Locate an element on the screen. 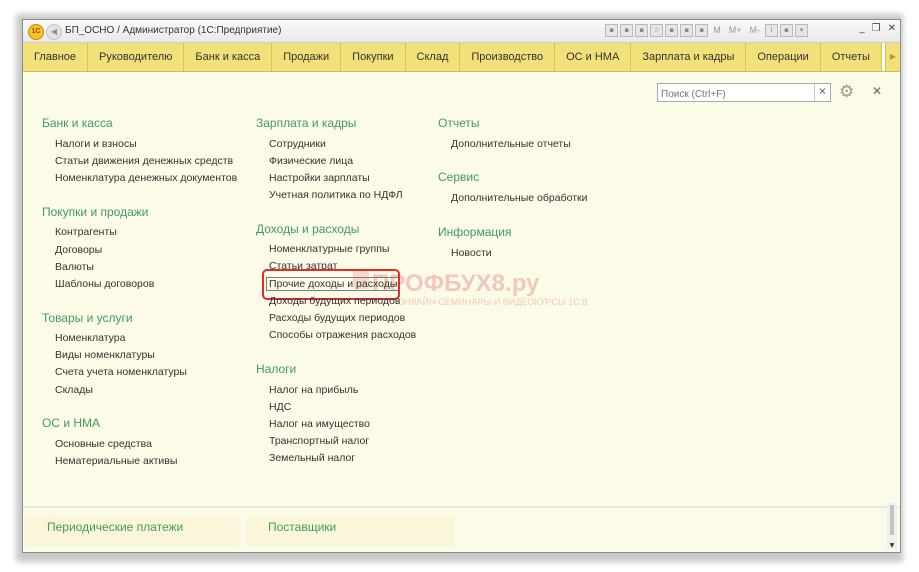 The width and height of the screenshot is (919, 572). link-nomenclature-accounts: Счета учета номенклатуры is located at coordinates (121, 372).